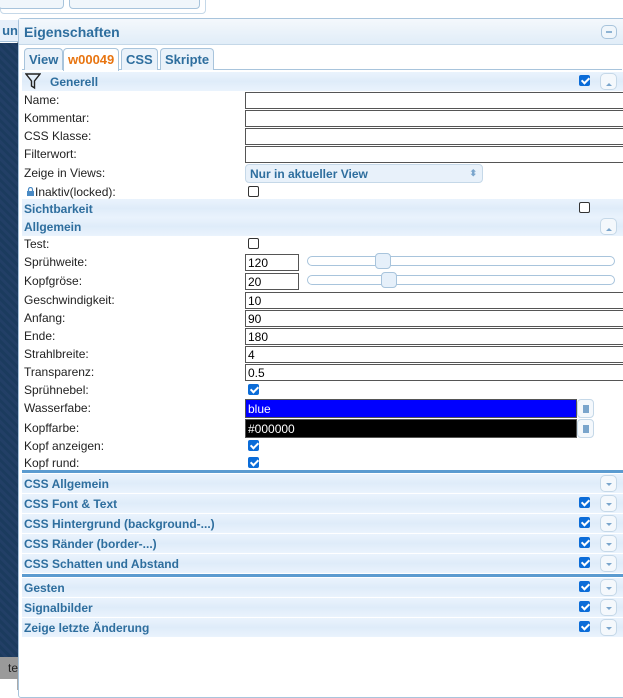 Image resolution: width=623 pixels, height=698 pixels. What do you see at coordinates (461, 261) in the screenshot?
I see `spruehweite-slider` at bounding box center [461, 261].